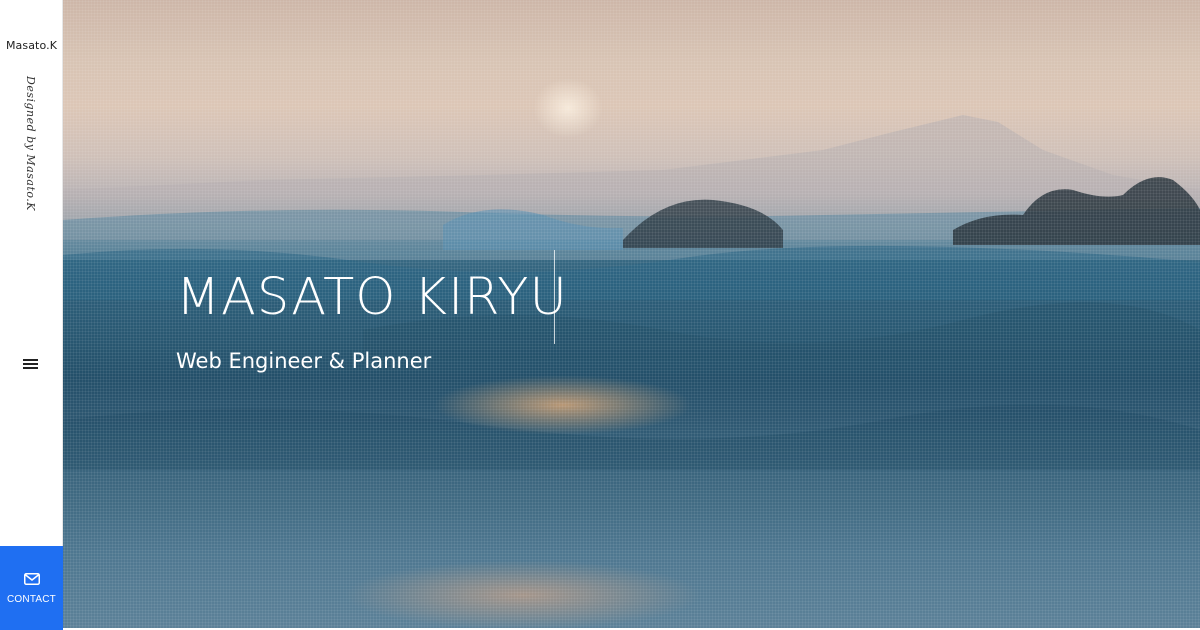 The image size is (1200, 630). What do you see at coordinates (31, 588) in the screenshot?
I see `contact-button: CONTACT` at bounding box center [31, 588].